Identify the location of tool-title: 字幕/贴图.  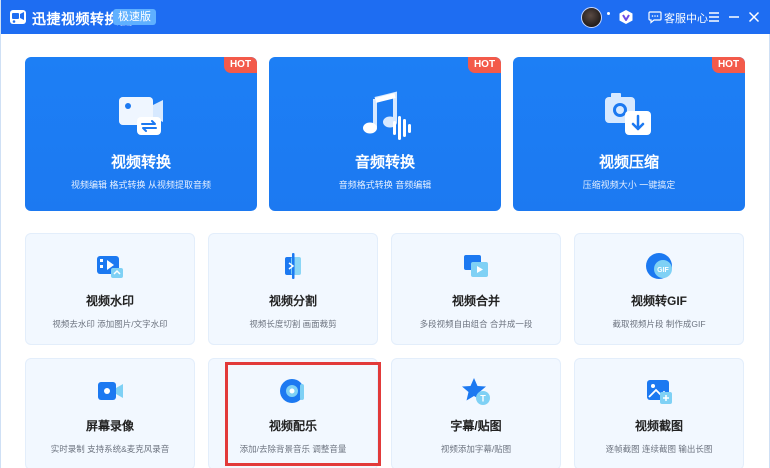
(476, 426).